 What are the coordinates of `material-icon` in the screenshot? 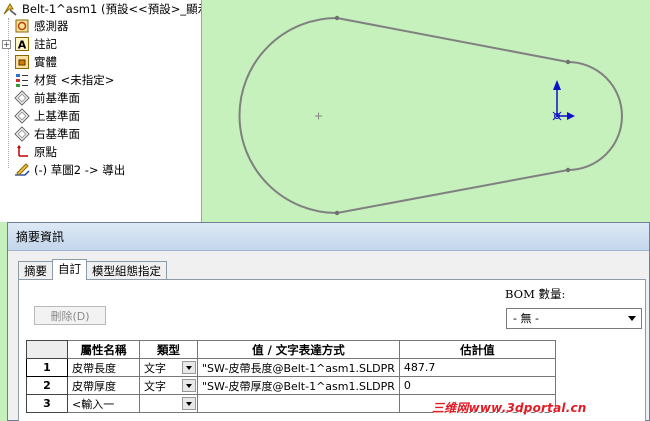 It's located at (22, 80).